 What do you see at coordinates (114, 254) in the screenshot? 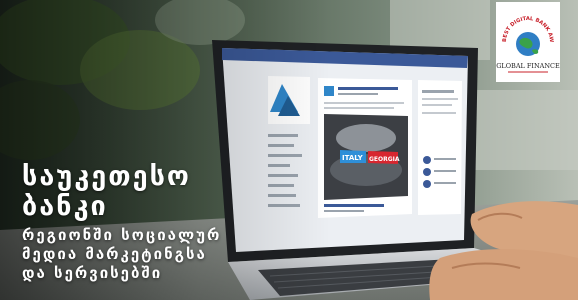
I see `headline-line-4: მედია მარკეტინგსა` at bounding box center [114, 254].